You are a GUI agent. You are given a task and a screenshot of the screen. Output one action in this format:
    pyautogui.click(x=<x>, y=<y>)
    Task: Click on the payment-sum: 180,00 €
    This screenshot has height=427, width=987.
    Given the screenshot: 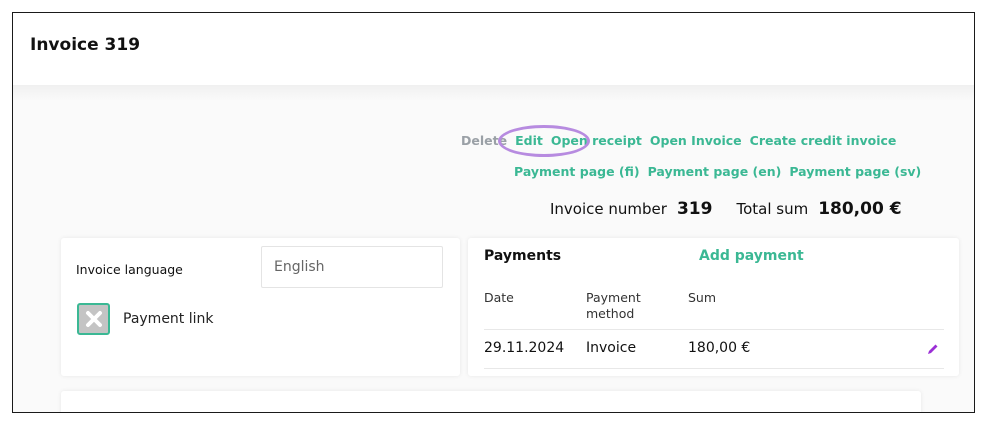 What is the action you would take?
    pyautogui.click(x=719, y=348)
    